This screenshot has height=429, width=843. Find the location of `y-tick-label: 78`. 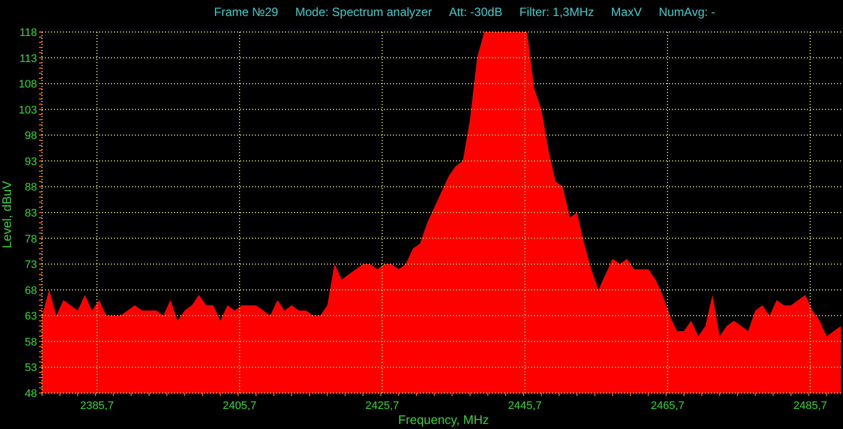

y-tick-label: 78 is located at coordinates (30, 239).